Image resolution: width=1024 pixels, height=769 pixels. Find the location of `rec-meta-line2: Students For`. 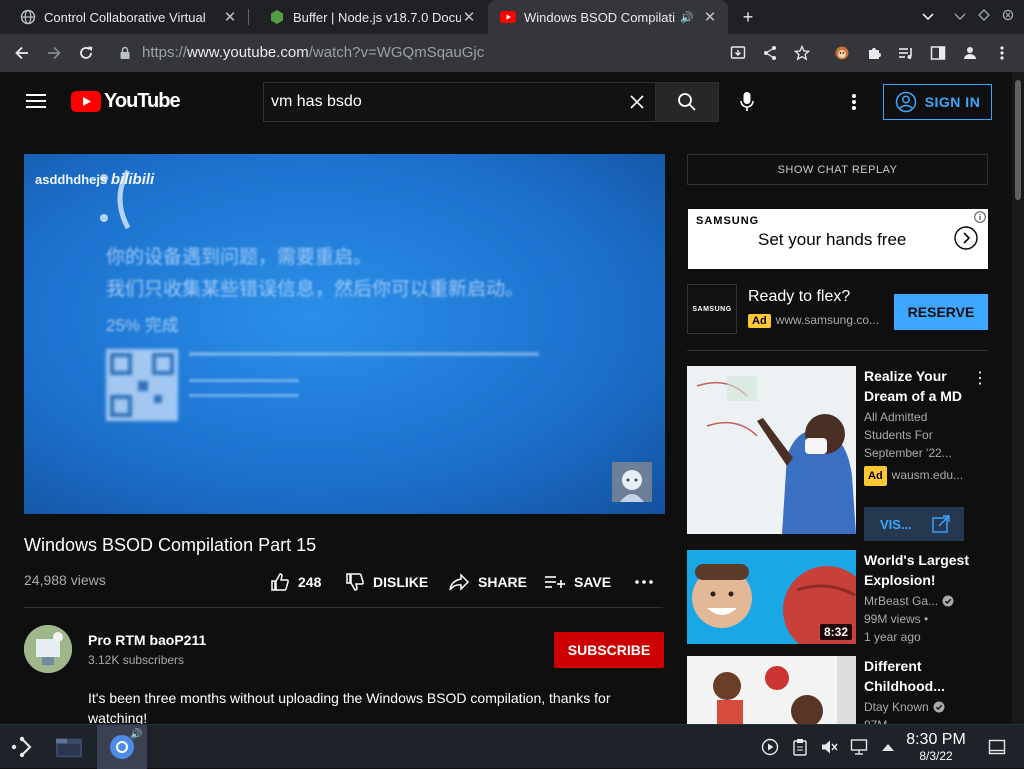

rec-meta-line2: Students For is located at coordinates (898, 435).